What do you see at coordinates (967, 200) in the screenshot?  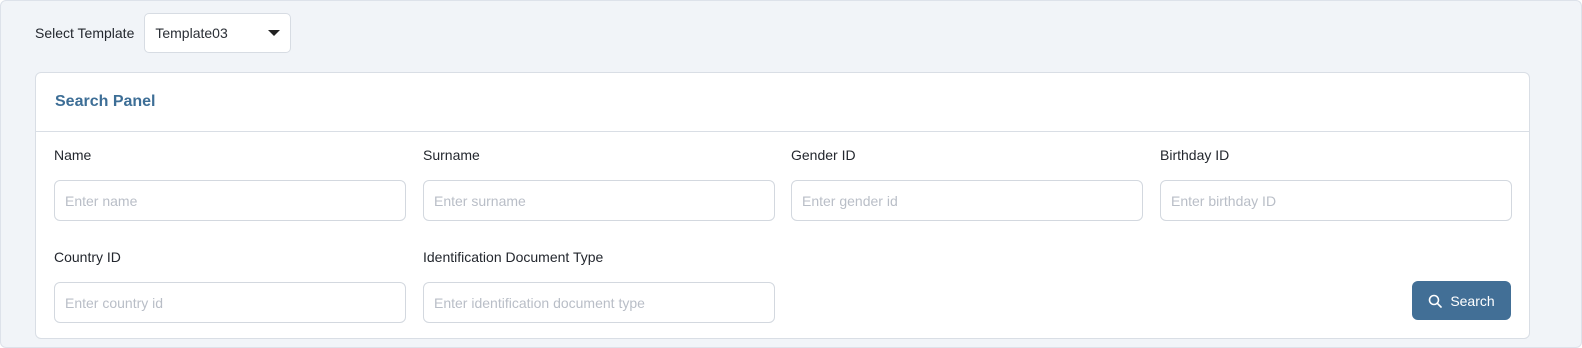 I see `gender-id-input` at bounding box center [967, 200].